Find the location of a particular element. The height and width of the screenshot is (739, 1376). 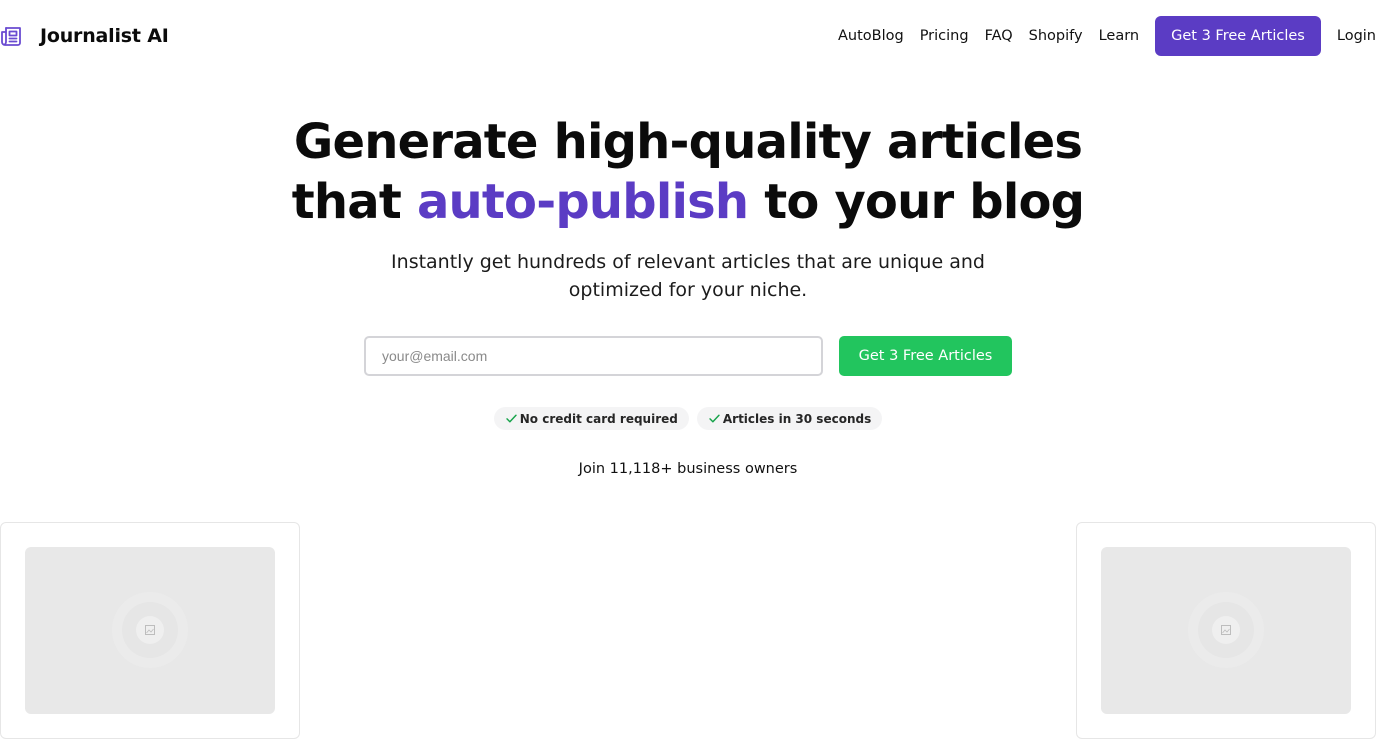

header-cta-button: Get 3 Free Articles is located at coordinates (1238, 36).